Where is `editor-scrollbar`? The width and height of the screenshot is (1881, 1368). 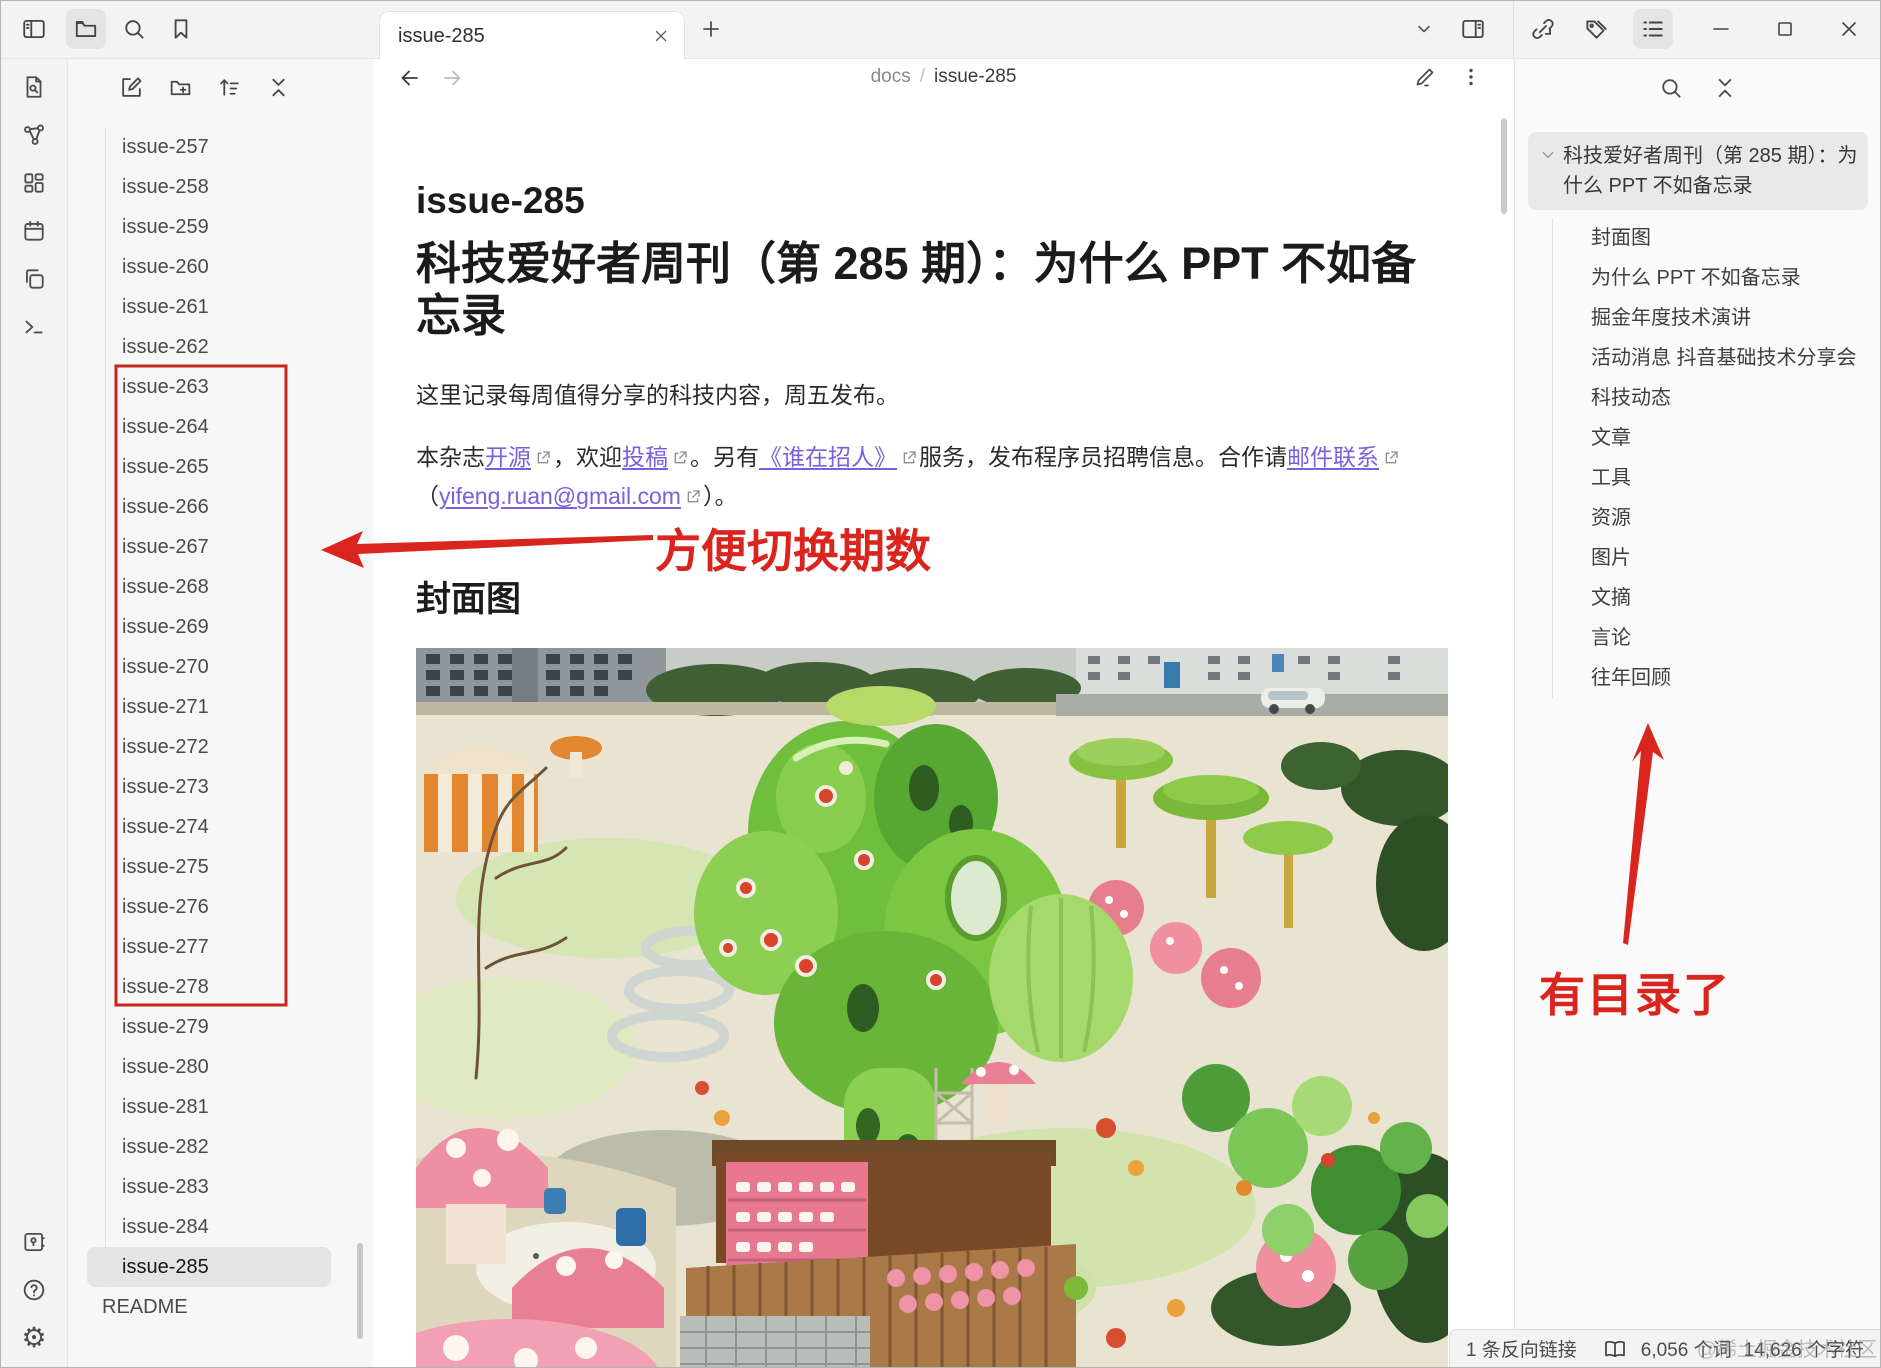
editor-scrollbar is located at coordinates (1504, 166).